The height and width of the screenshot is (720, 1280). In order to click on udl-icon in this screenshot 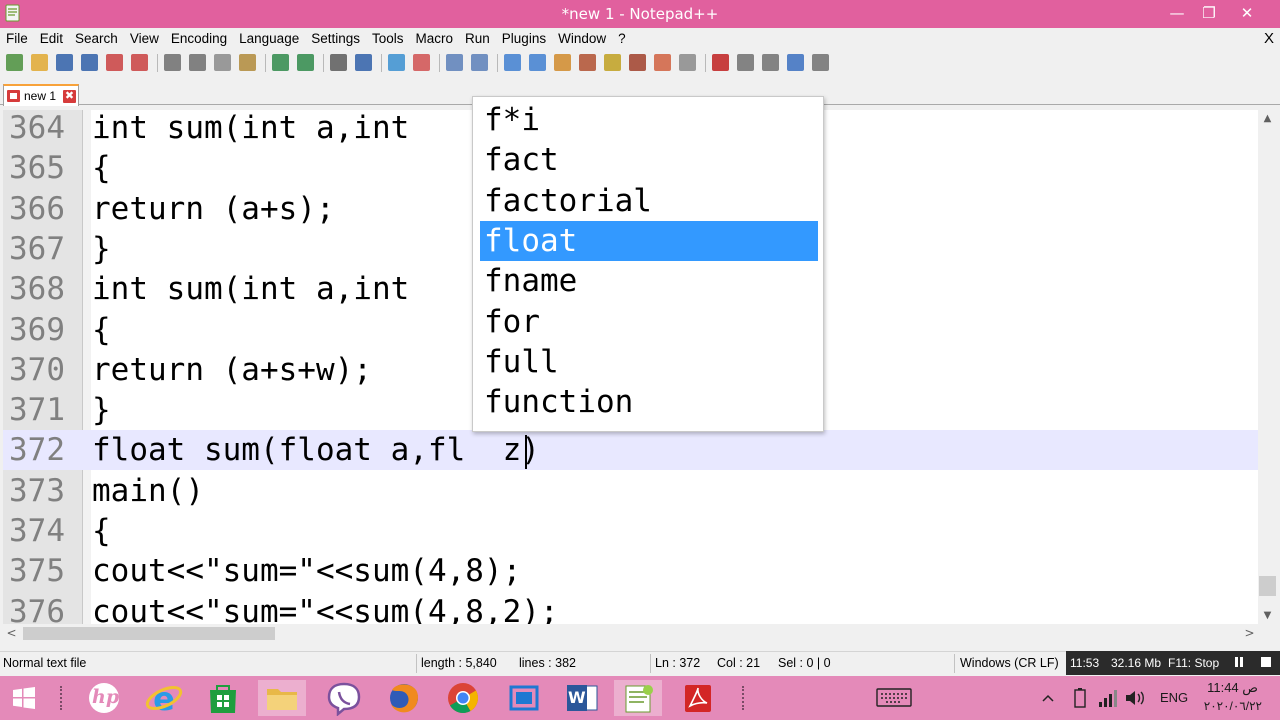, I will do `click(587, 62)`.